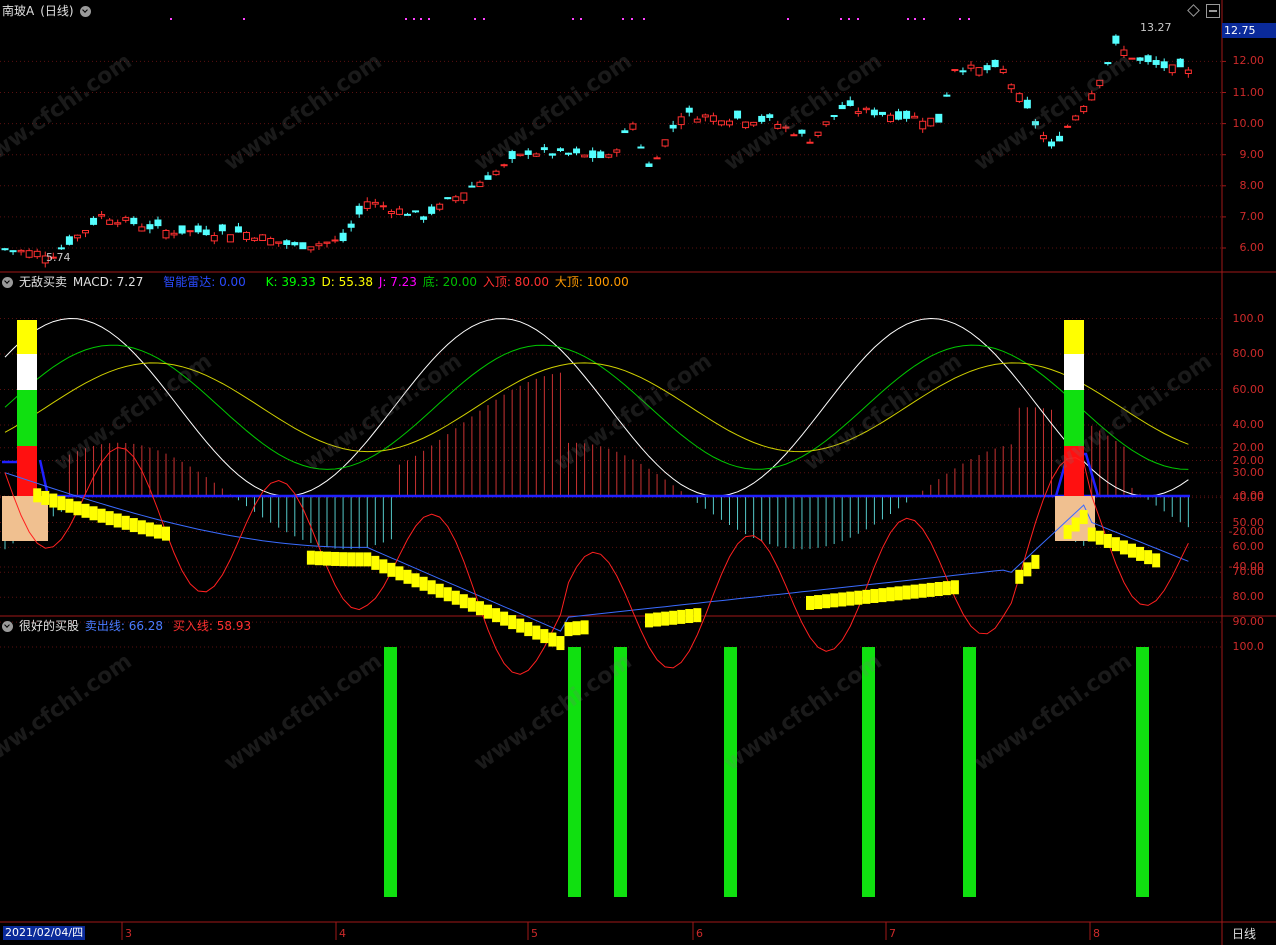  What do you see at coordinates (58, 257) in the screenshot?
I see `low-marker: 5.74` at bounding box center [58, 257].